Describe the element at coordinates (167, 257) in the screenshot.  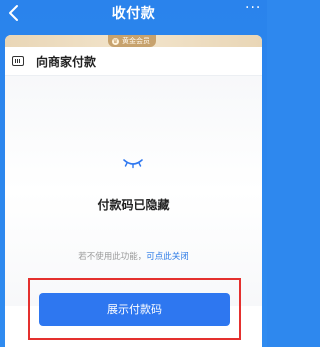
I see `close-feature-link: 可点此关闭` at that location.